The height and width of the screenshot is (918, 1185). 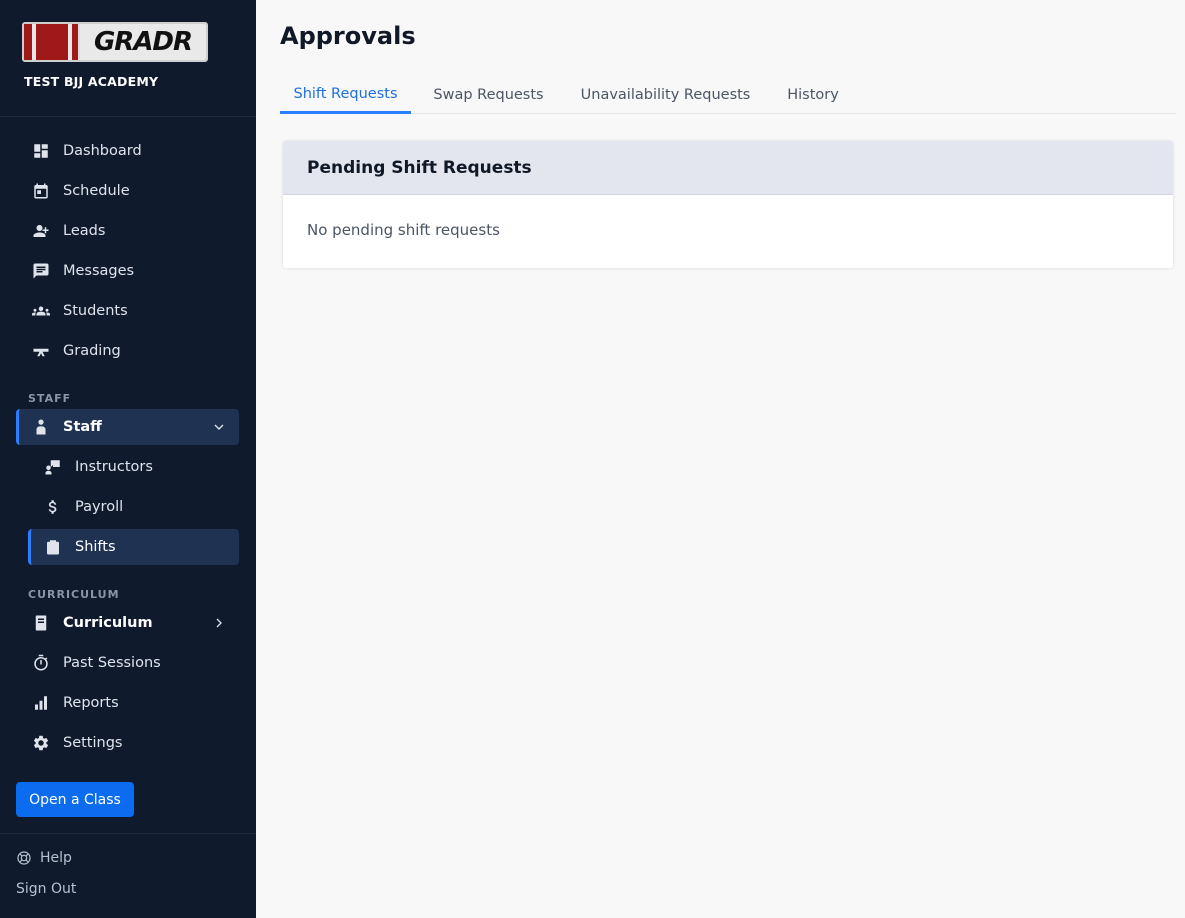 I want to click on sidebar-item-label: Settings, so click(x=93, y=743).